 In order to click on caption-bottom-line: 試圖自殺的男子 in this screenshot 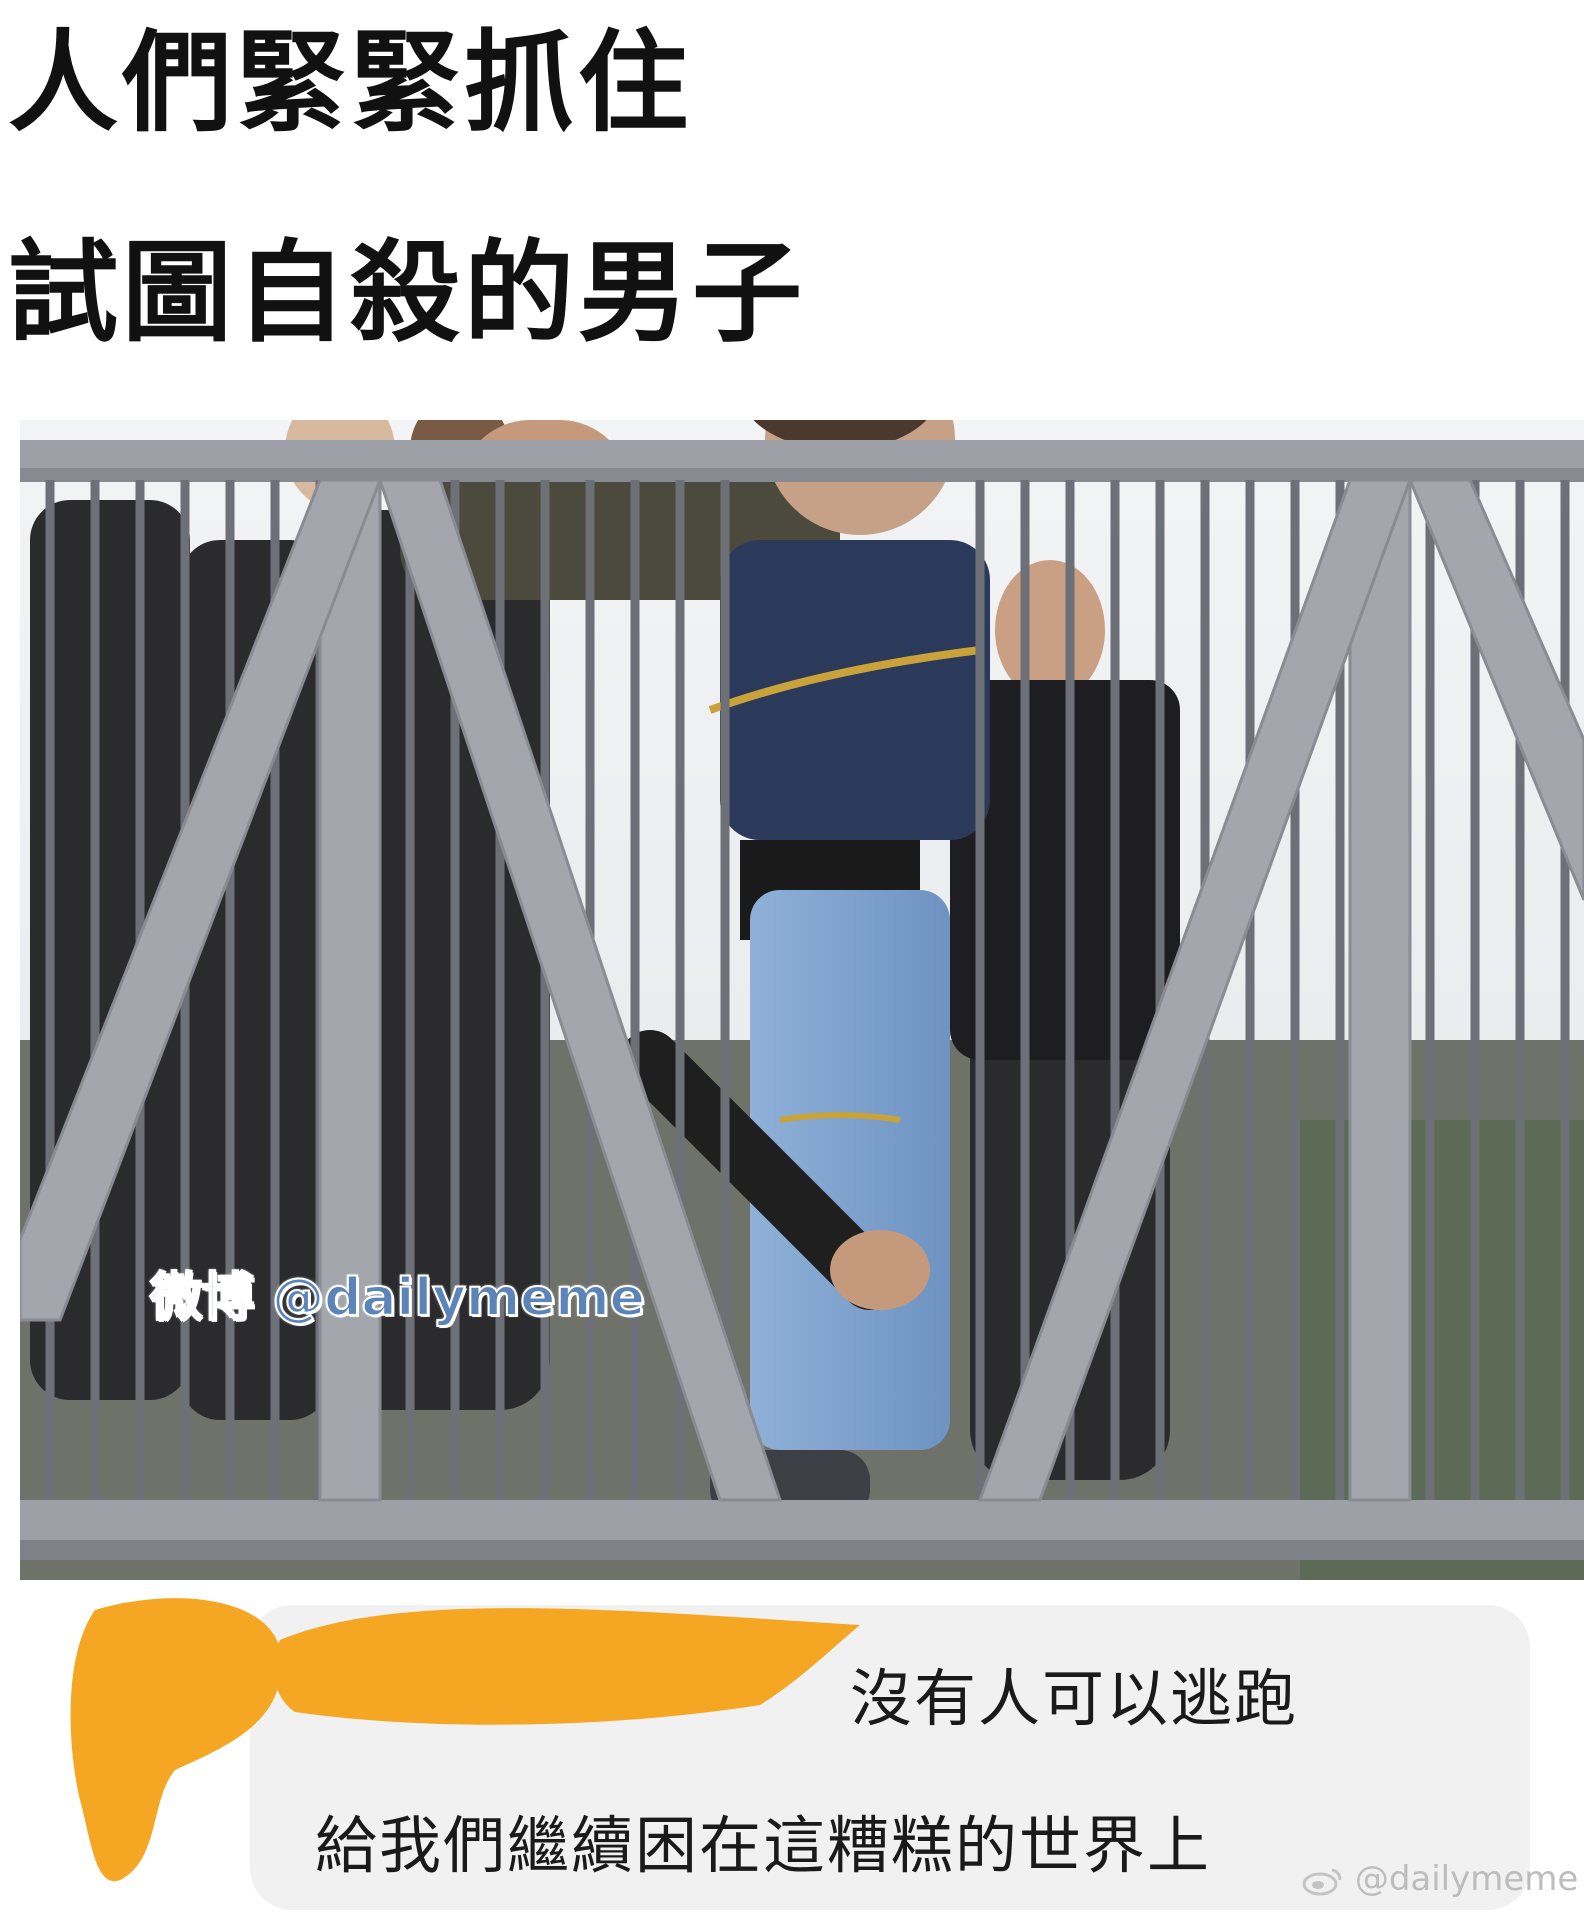, I will do `click(407, 293)`.